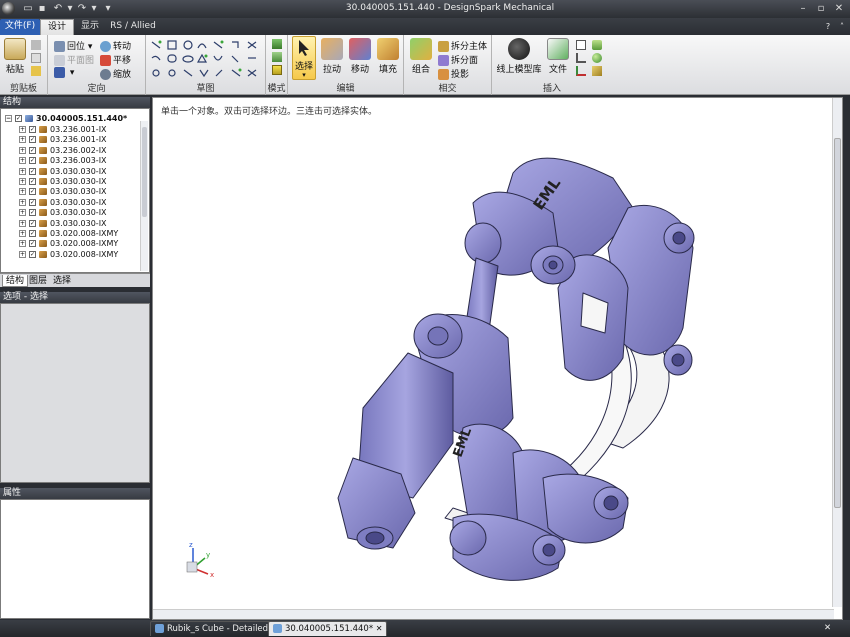  Describe the element at coordinates (15, 281) in the screenshot. I see `tab-structure: 结构` at that location.